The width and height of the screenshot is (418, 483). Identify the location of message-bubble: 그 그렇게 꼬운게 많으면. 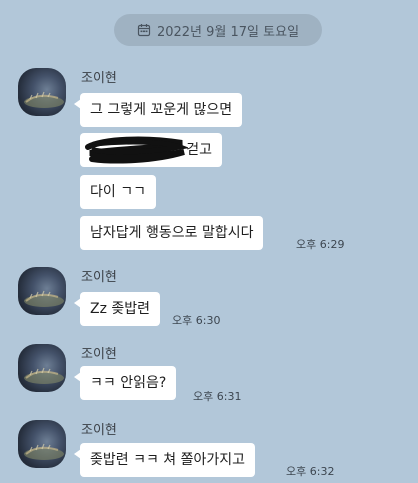
(158, 110).